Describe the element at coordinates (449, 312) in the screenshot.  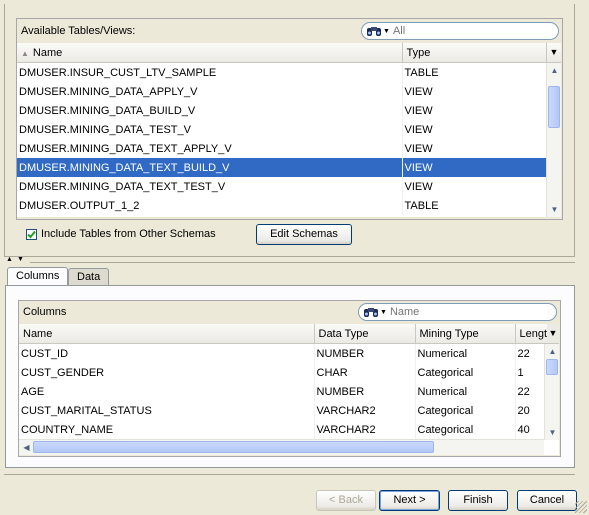
I see `columns-search-input` at that location.